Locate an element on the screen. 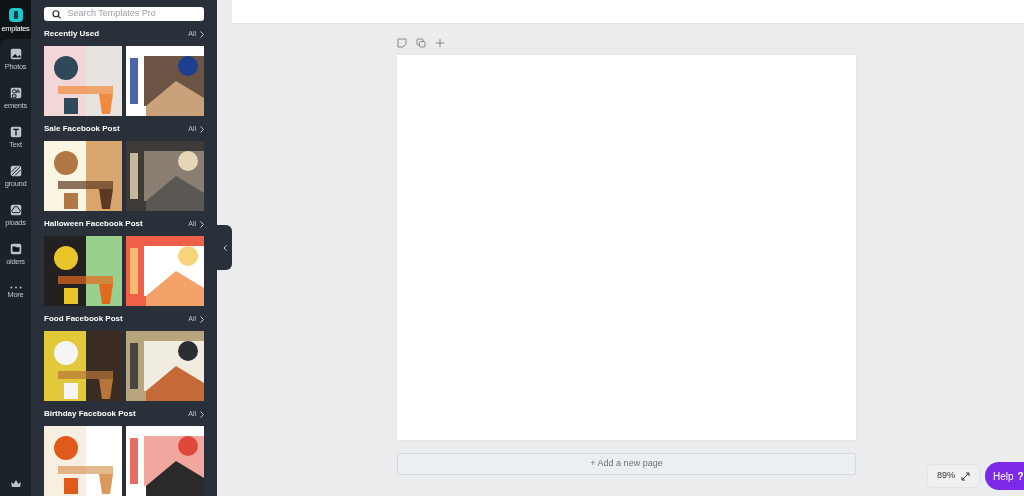 Image resolution: width=1024 pixels, height=496 pixels. add-page-button: + Add a new page is located at coordinates (626, 464).